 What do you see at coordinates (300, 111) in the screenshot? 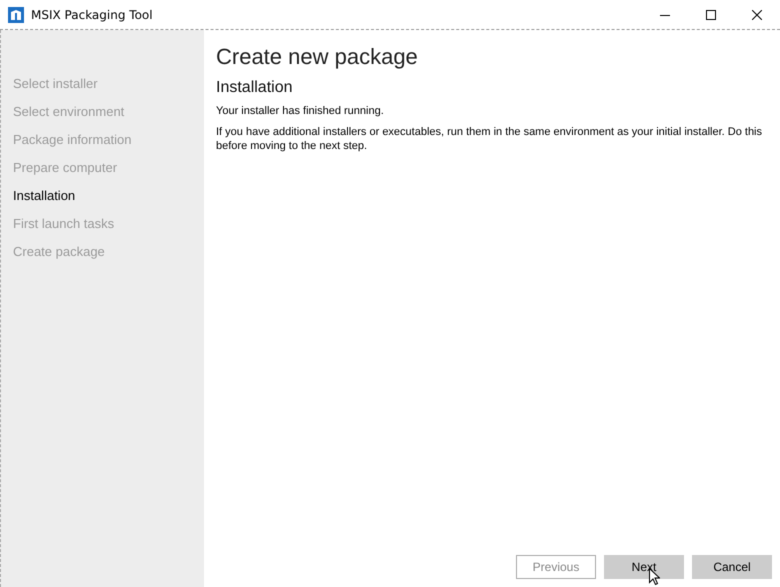
I see `paragraph: Your installer has finished running.` at bounding box center [300, 111].